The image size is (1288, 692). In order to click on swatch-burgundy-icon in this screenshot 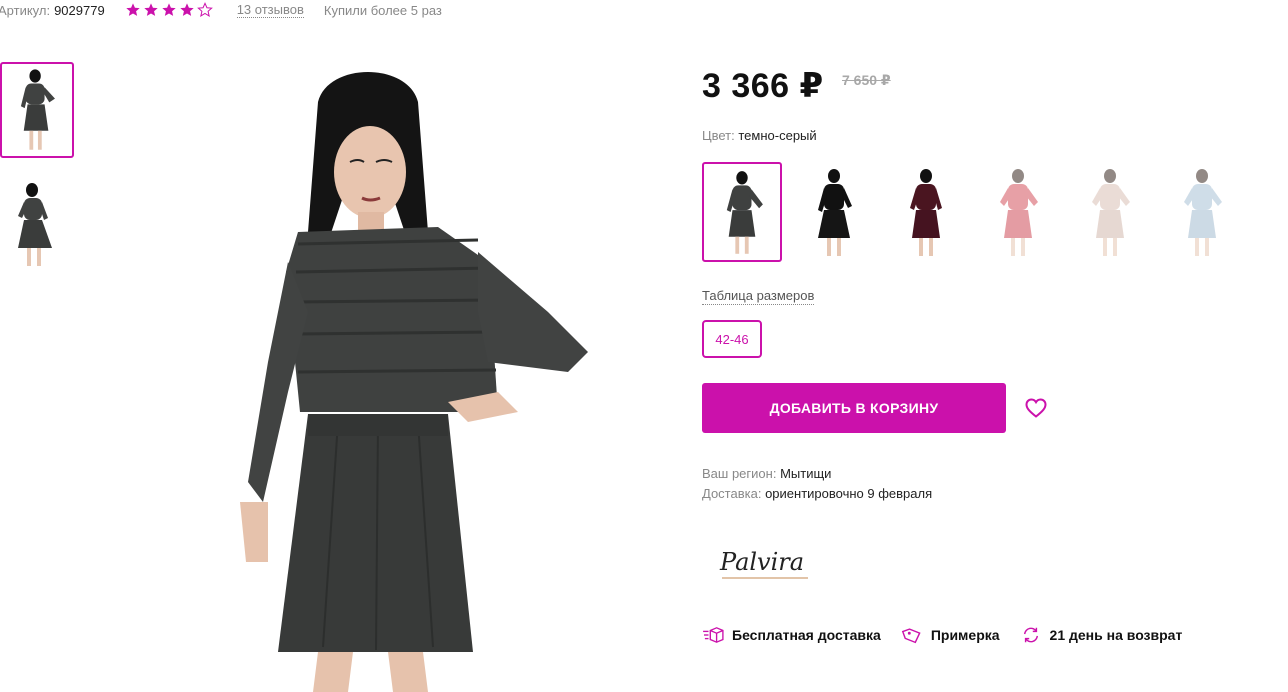, I will do `click(926, 212)`.